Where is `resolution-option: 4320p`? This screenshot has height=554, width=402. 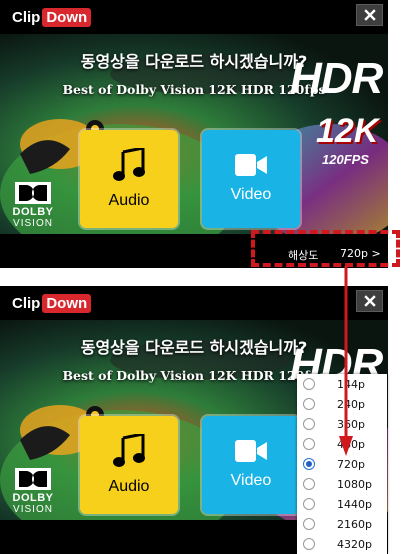 resolution-option: 4320p is located at coordinates (342, 544).